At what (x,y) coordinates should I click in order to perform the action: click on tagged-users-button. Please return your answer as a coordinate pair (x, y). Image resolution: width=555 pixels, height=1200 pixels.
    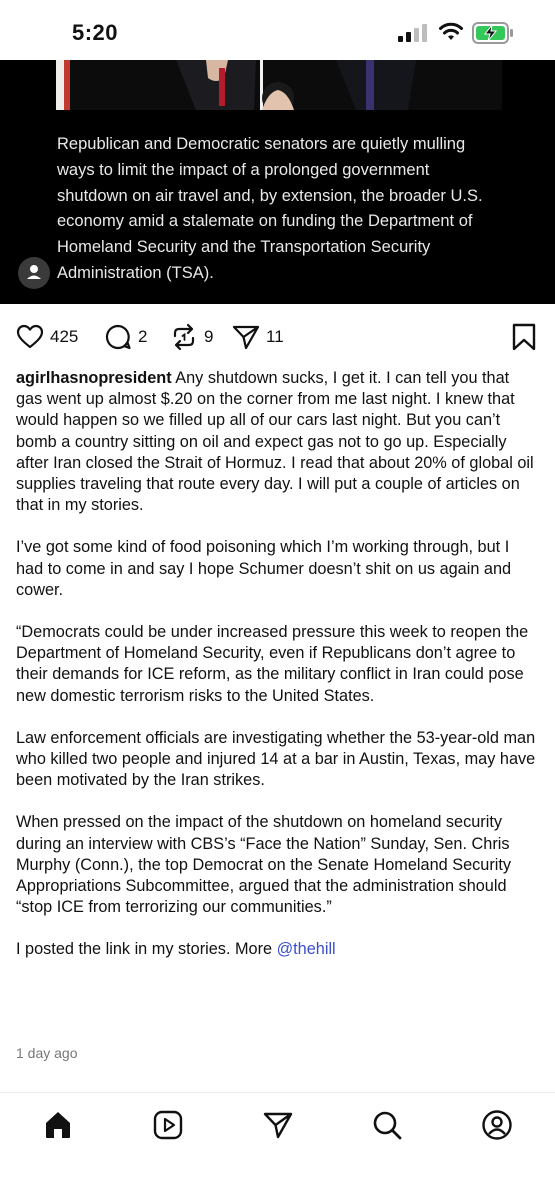
    Looking at the image, I should click on (34, 273).